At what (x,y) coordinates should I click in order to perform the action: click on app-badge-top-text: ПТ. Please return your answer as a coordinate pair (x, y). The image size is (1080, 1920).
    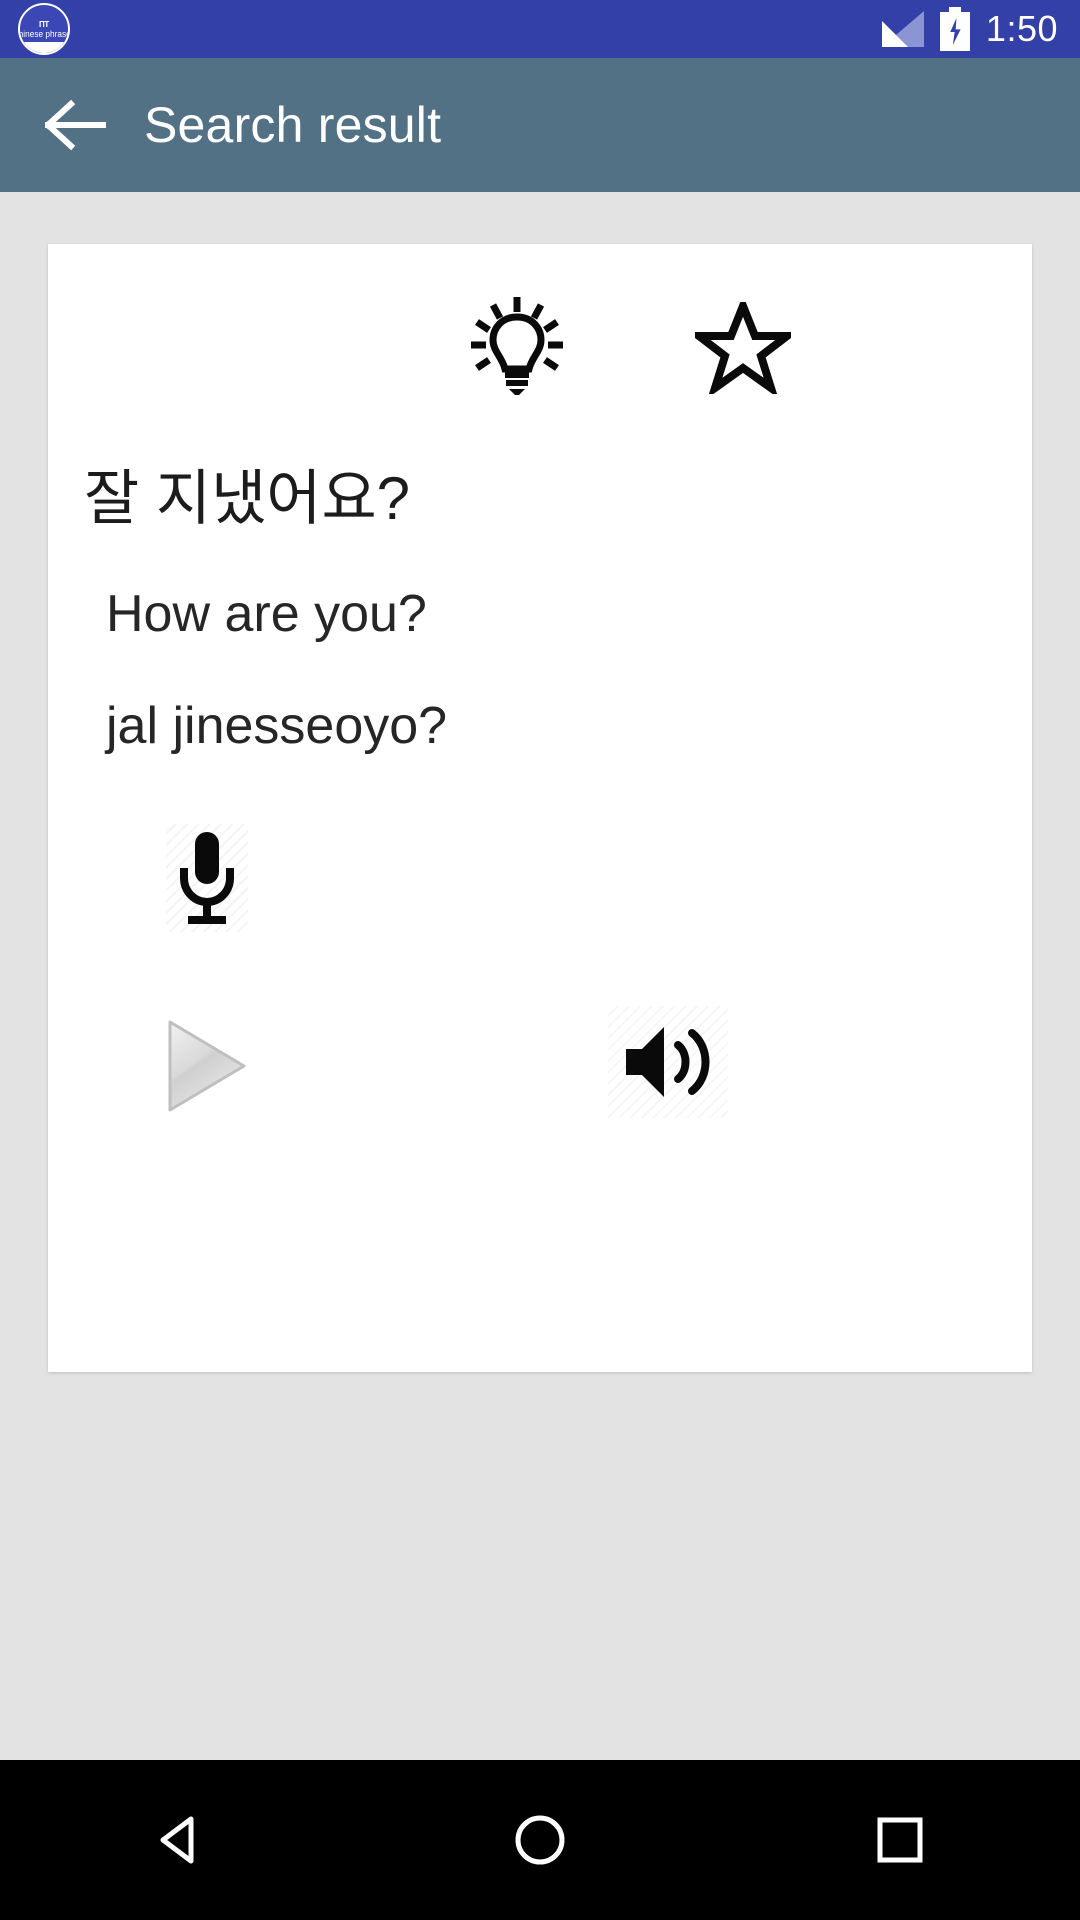
    Looking at the image, I should click on (44, 24).